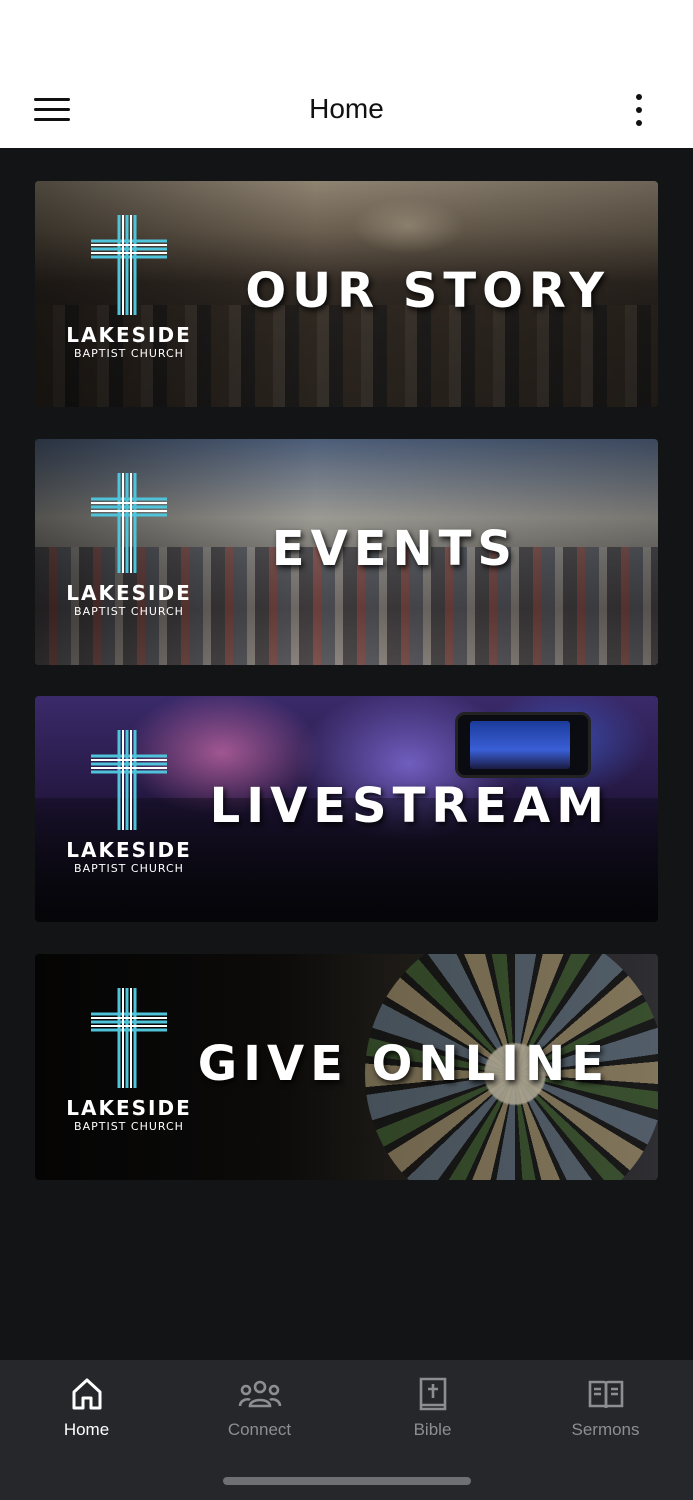 This screenshot has height=1500, width=693. What do you see at coordinates (403, 1064) in the screenshot?
I see `banner-title: GIVE ONLINE` at bounding box center [403, 1064].